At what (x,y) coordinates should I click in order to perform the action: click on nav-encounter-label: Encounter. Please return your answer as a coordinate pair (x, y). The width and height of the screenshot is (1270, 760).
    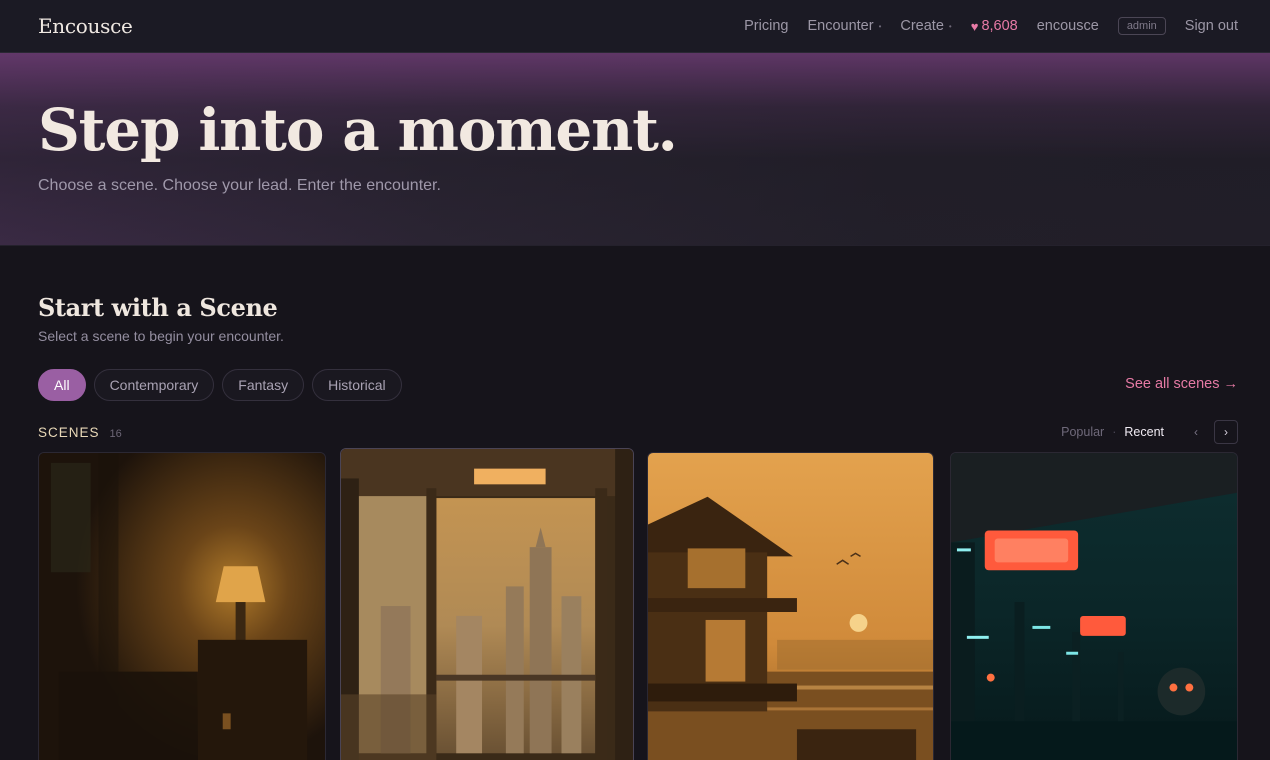
    Looking at the image, I should click on (840, 26).